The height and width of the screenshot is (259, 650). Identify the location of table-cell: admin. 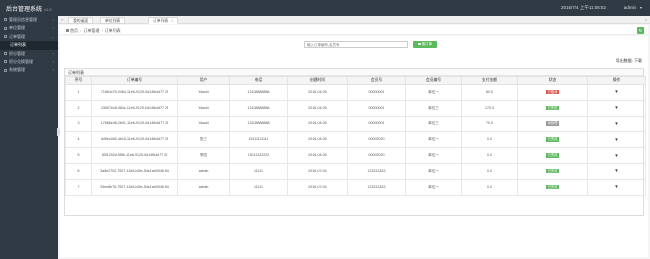
(203, 187).